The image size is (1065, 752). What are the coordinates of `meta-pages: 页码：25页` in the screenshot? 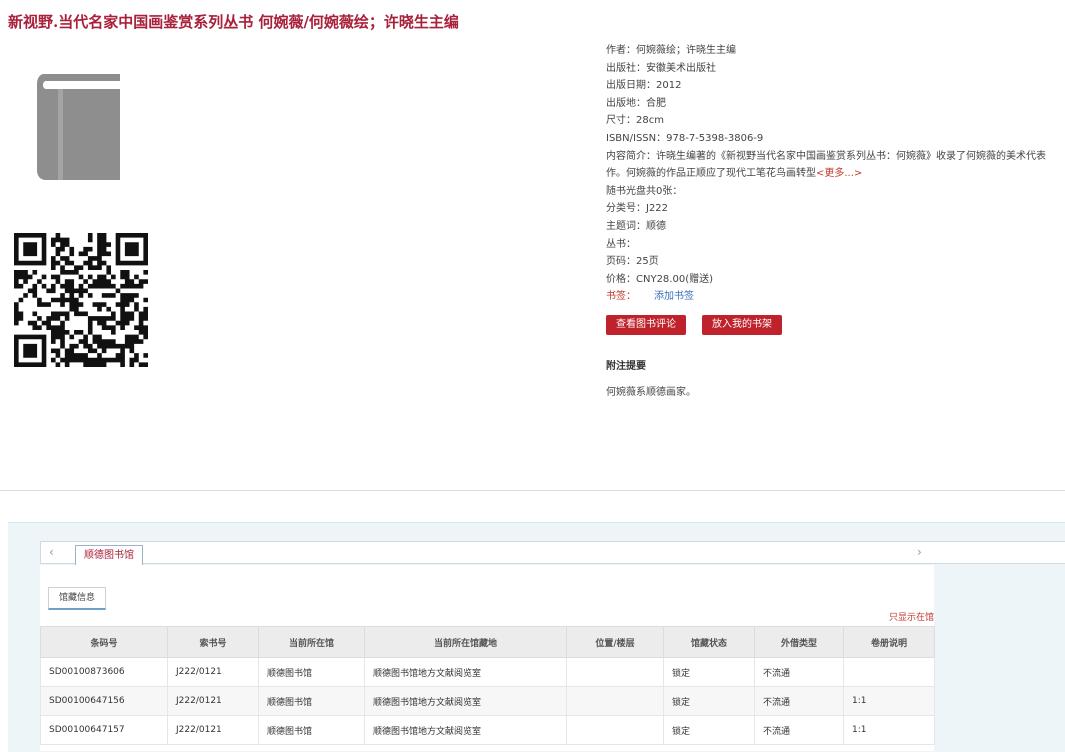 It's located at (632, 262).